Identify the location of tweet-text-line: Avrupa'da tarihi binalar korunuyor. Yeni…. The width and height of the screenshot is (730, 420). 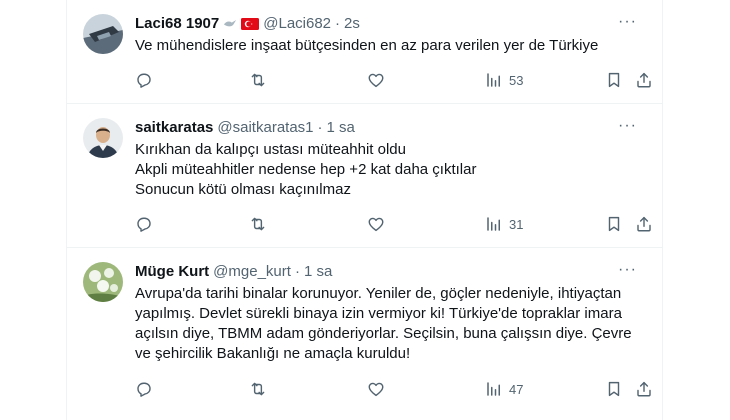
(378, 293).